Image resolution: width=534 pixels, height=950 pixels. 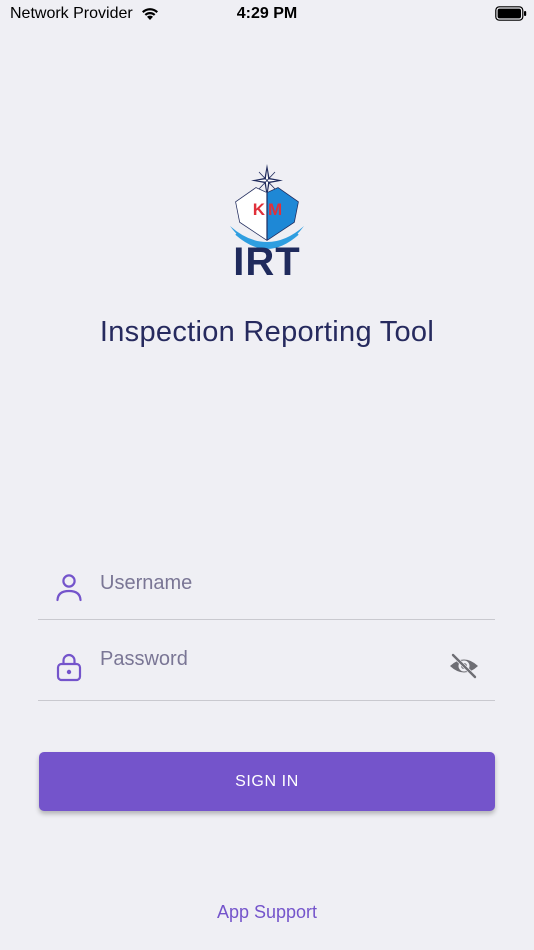 What do you see at coordinates (267, 332) in the screenshot?
I see `app-title: Inspection Reporting Tool` at bounding box center [267, 332].